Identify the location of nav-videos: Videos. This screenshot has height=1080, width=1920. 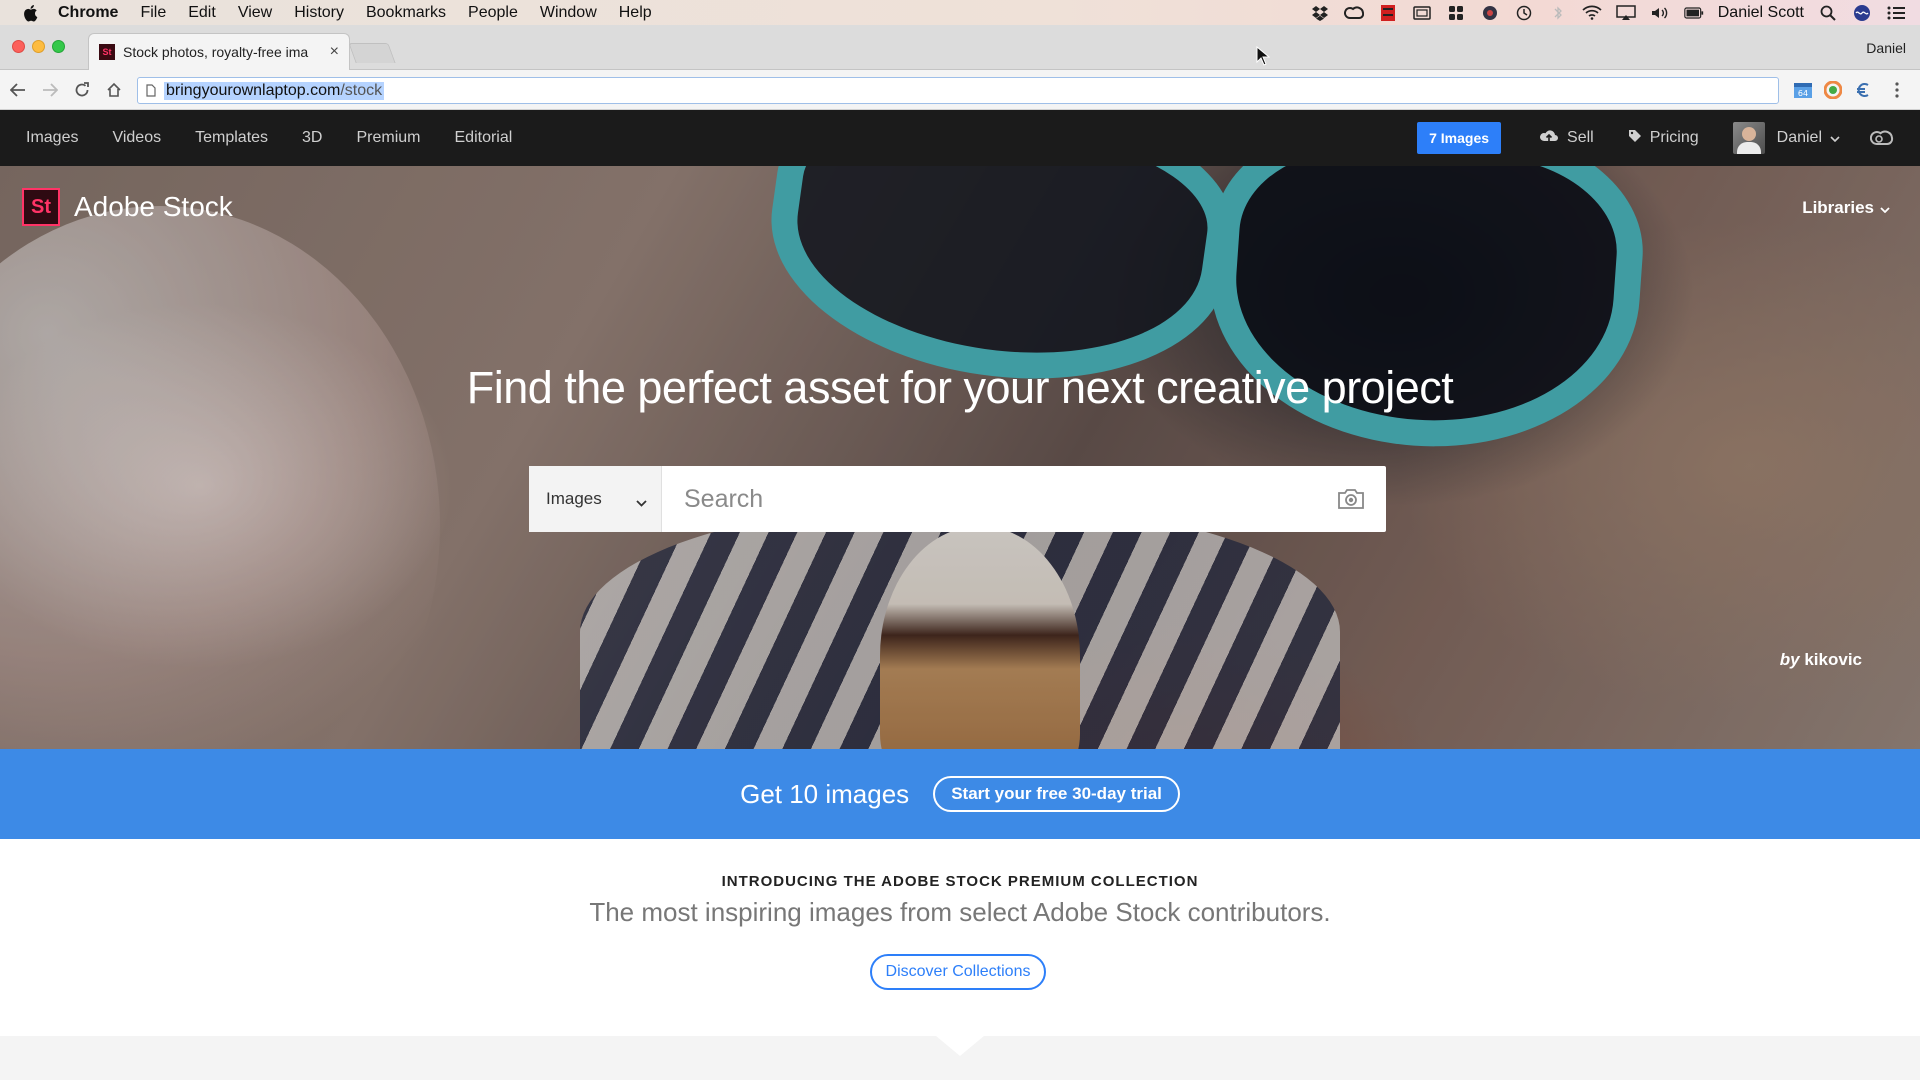
(136, 138).